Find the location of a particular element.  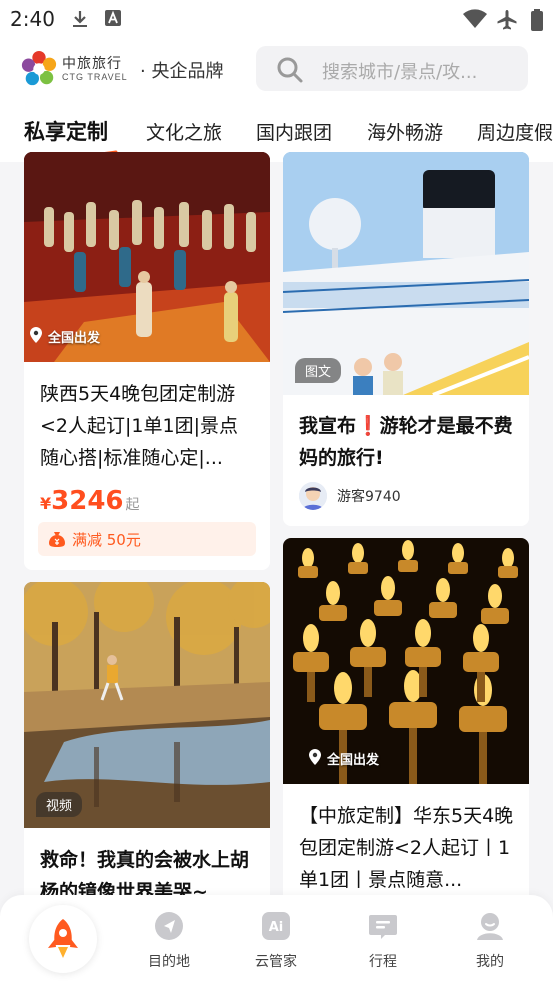

font-icon is located at coordinates (113, 18).